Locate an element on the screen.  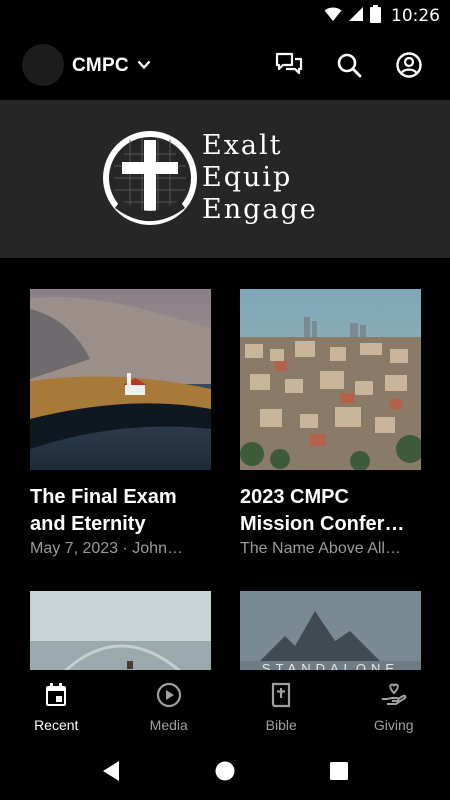
top-actions is located at coordinates (349, 65).